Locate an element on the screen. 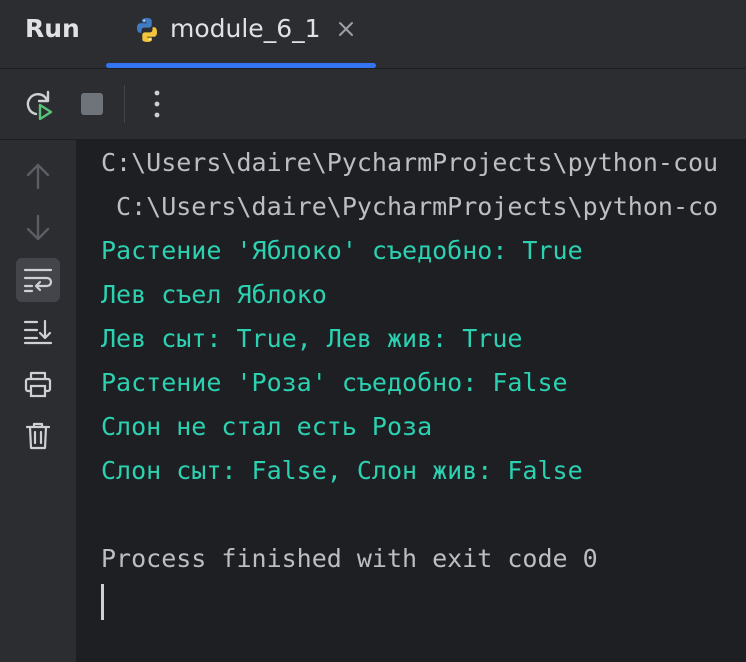 The image size is (746, 662). soft-wrap-icon is located at coordinates (38, 280).